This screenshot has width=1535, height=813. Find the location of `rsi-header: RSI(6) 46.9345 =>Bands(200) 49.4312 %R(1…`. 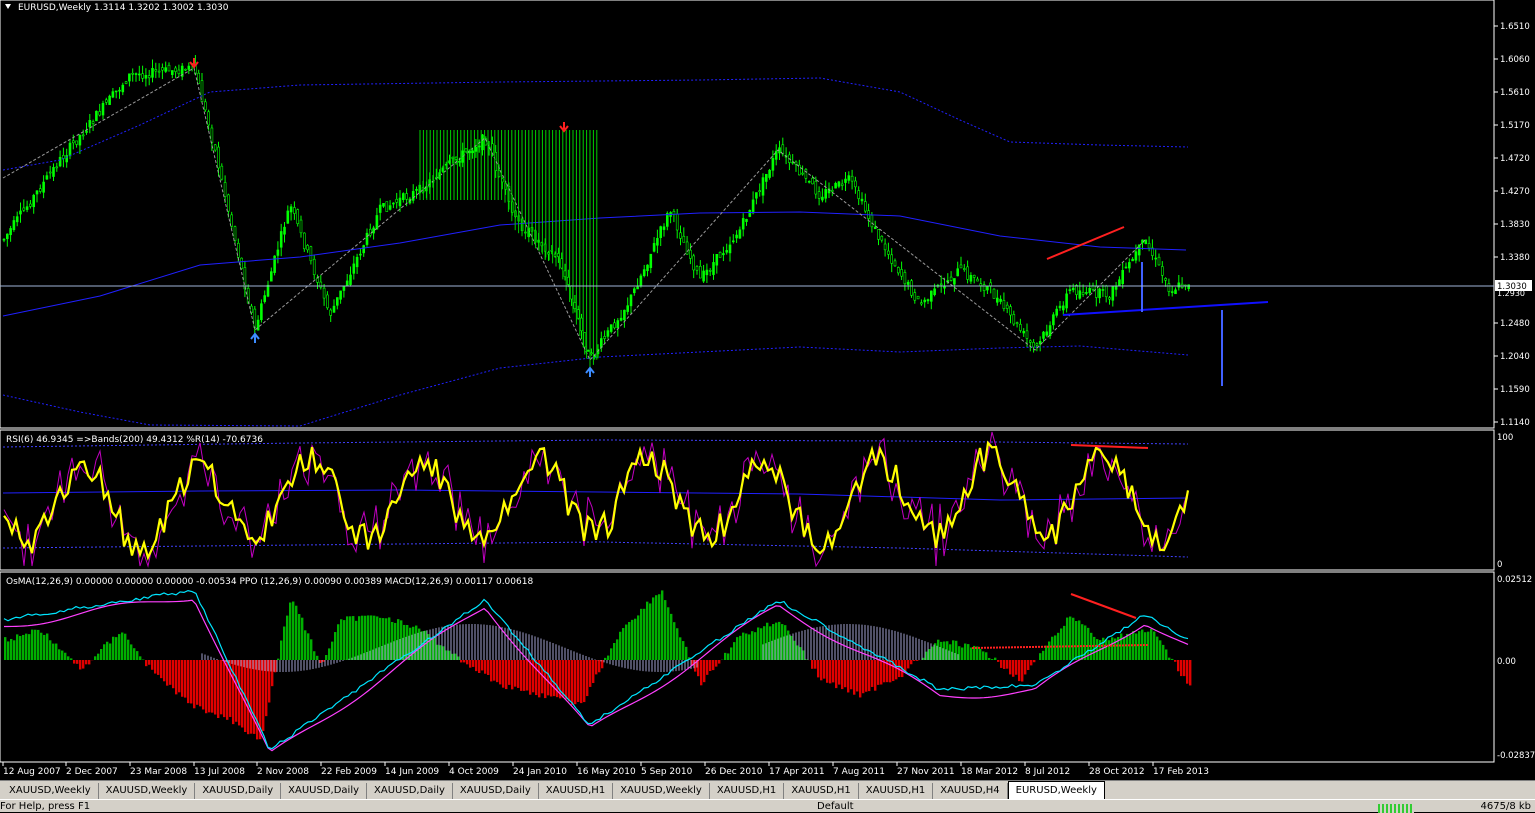

rsi-header: RSI(6) 46.9345 =>Bands(200) 49.4312 %R(1… is located at coordinates (134, 440).